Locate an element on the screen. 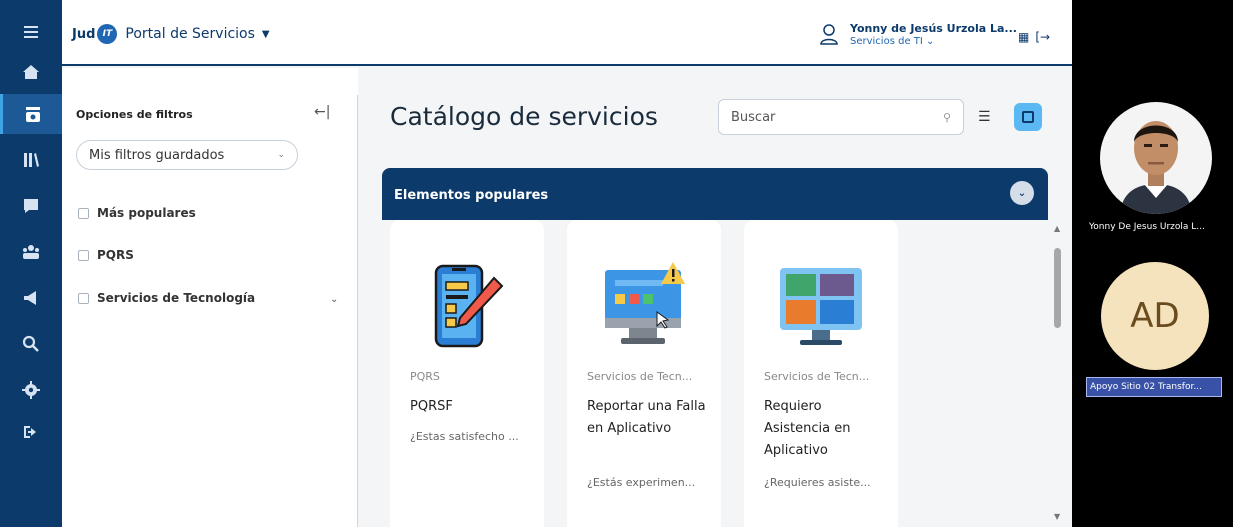 This screenshot has height=527, width=1233. search-placeholder: Buscar is located at coordinates (753, 117).